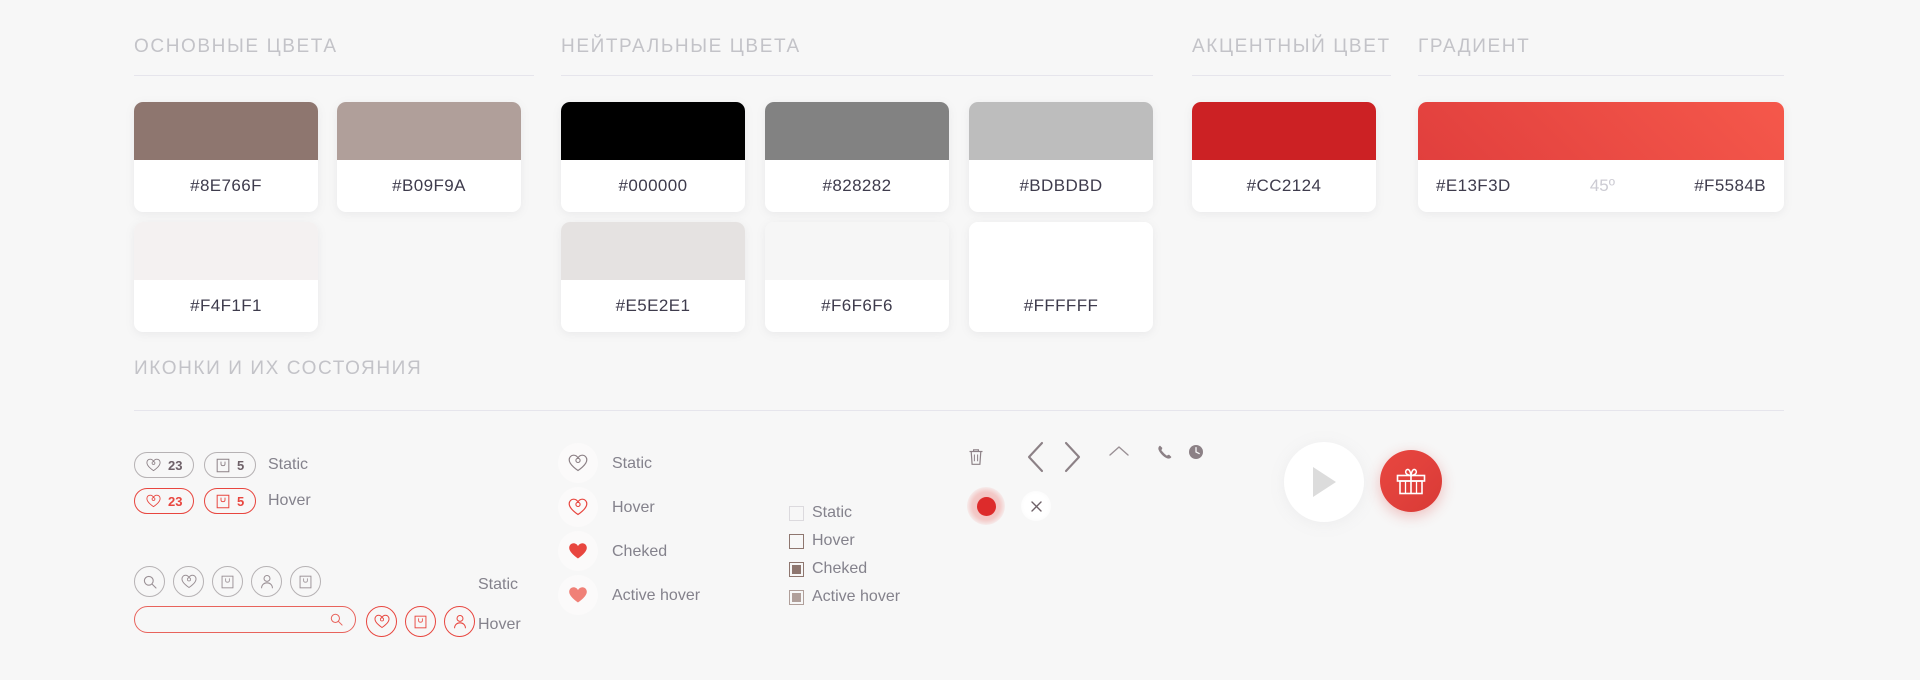 The height and width of the screenshot is (680, 1920). I want to click on checkbox-state-label-checked: Cheked, so click(840, 568).